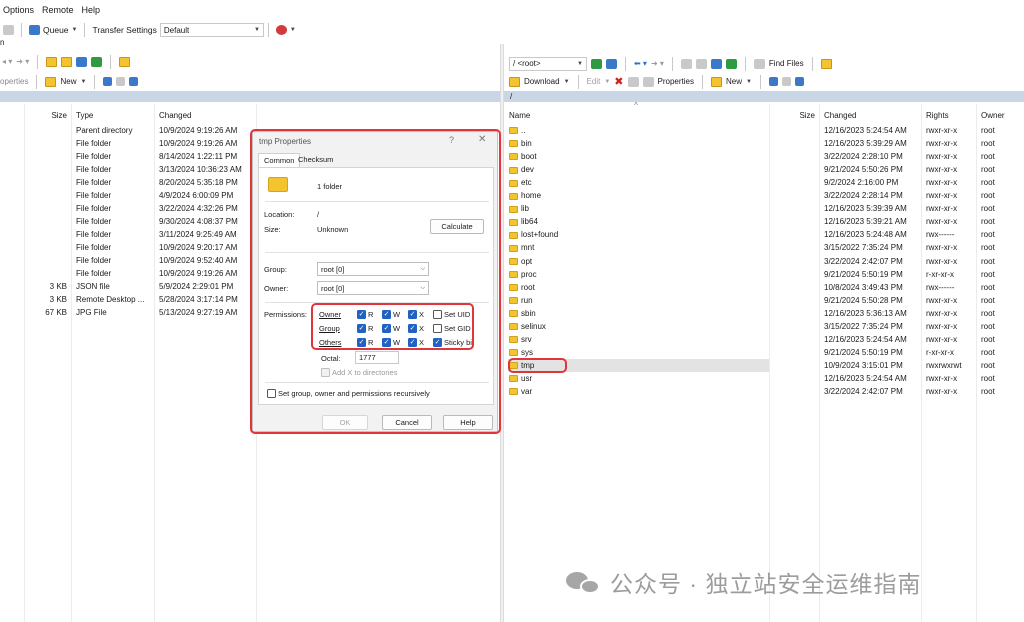 This screenshot has height=622, width=1024. What do you see at coordinates (766, 365) in the screenshot?
I see `table-row: tmp 10/9/2024 3:15:01 PM rwxrwxrwt root` at bounding box center [766, 365].